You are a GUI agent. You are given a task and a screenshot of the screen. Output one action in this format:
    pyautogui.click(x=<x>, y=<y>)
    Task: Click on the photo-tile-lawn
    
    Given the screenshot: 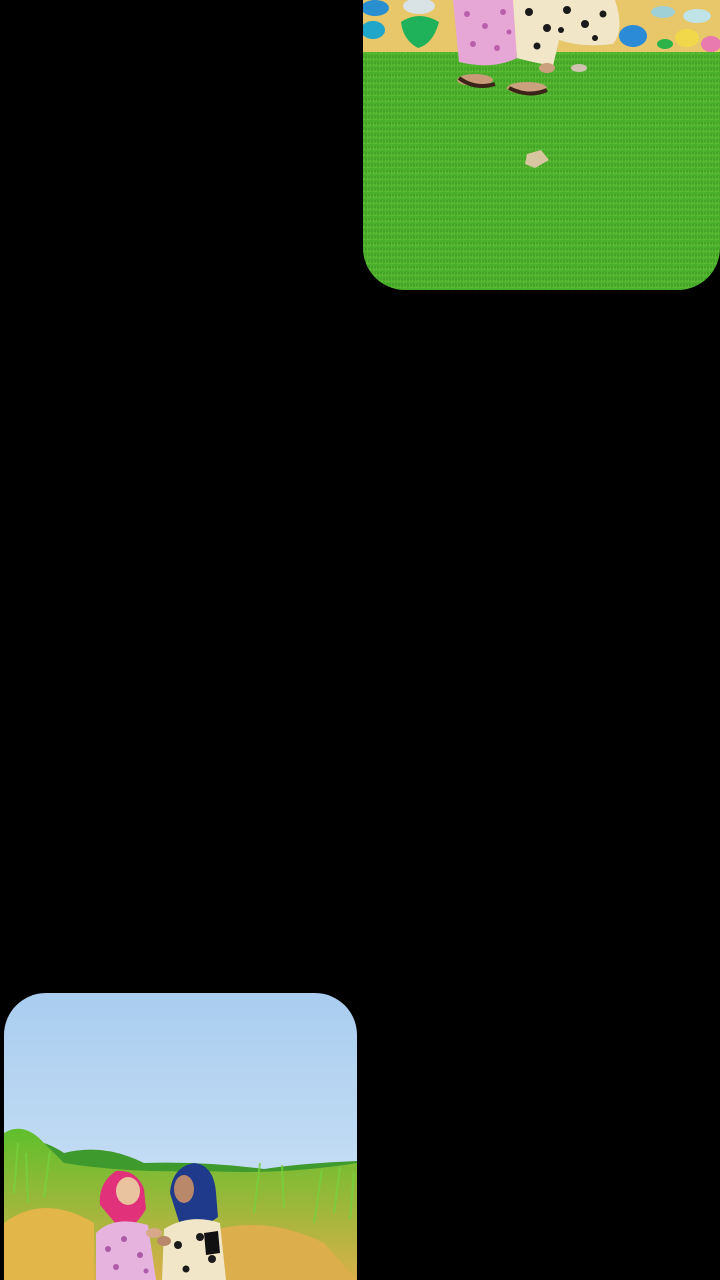 What is the action you would take?
    pyautogui.click(x=541, y=145)
    